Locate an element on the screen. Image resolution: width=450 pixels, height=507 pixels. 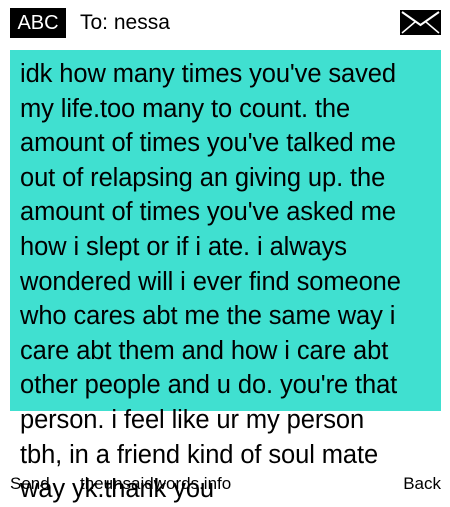
recipient-field: To: nessa is located at coordinates (125, 23).